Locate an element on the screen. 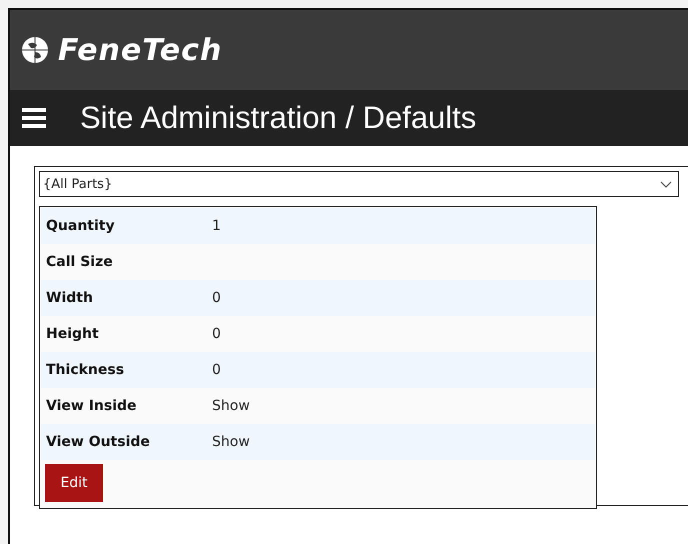 The height and width of the screenshot is (544, 688). chevron-down-icon is located at coordinates (666, 184).